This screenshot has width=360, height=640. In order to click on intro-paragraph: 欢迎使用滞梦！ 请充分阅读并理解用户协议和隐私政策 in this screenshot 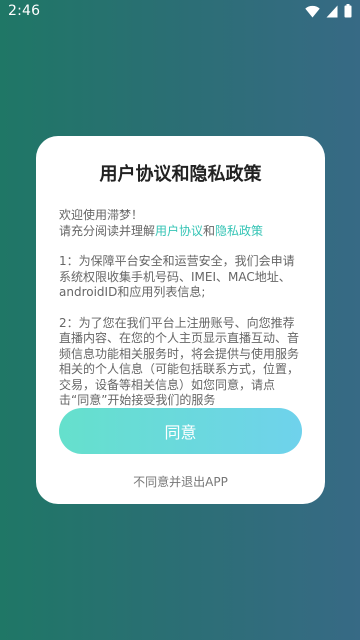, I will do `click(182, 223)`.